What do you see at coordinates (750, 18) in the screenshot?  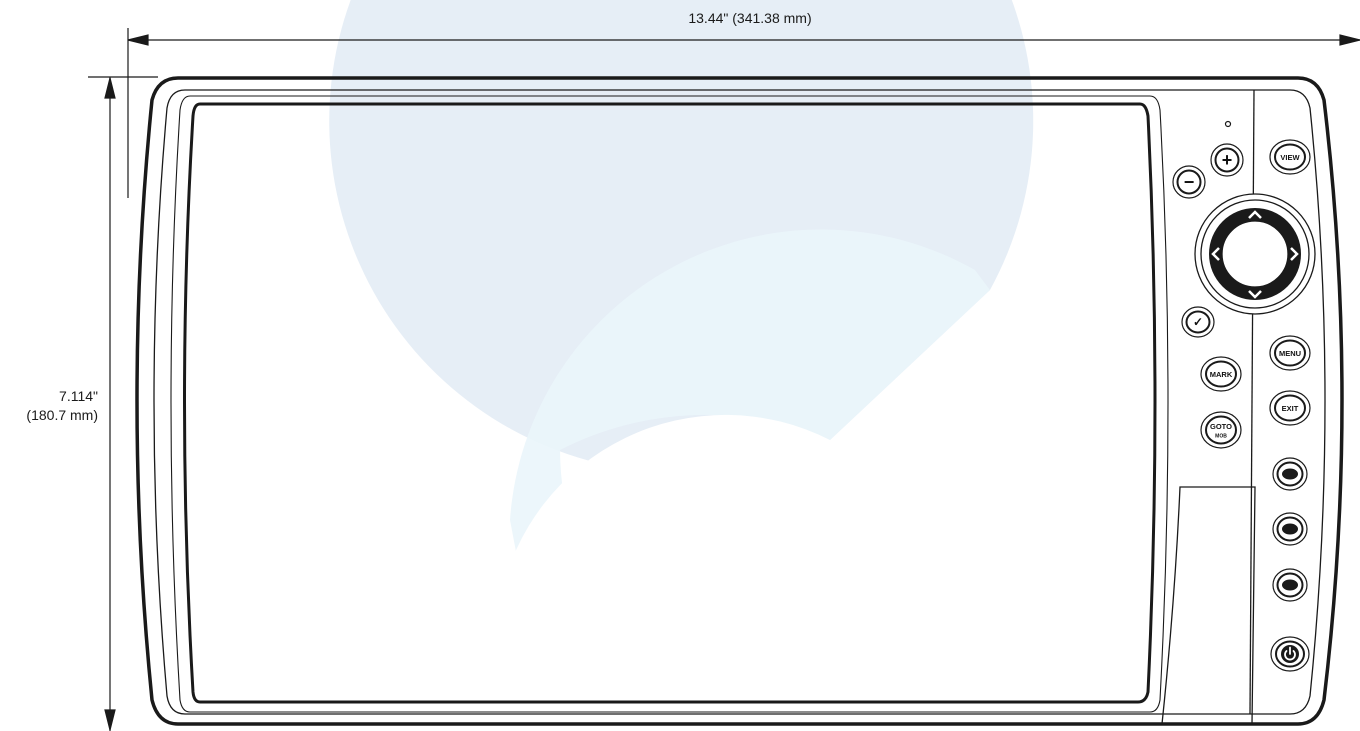 I see `width-dimension-label: 13.44" (341.38 mm)` at bounding box center [750, 18].